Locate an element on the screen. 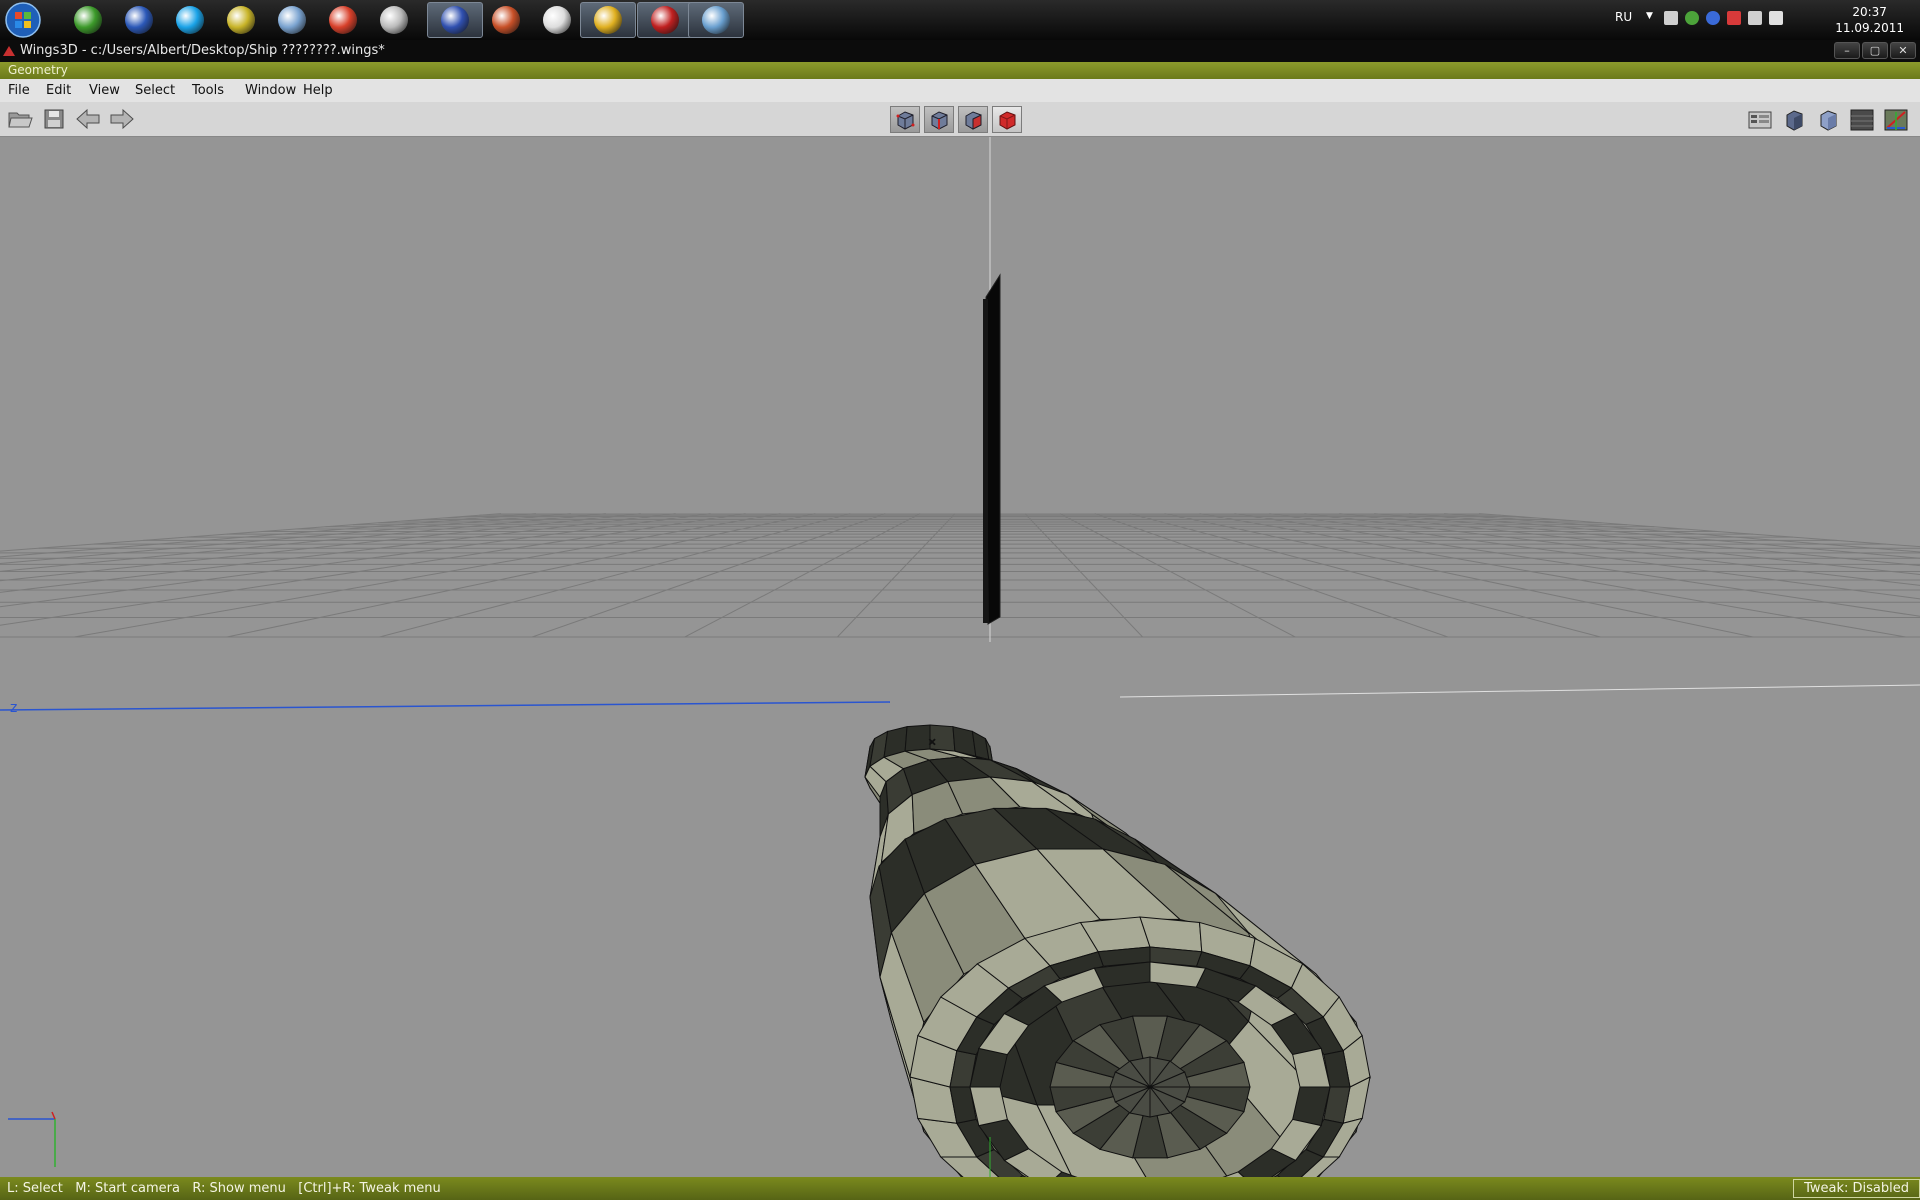 The image size is (1920, 1200). smooth-shade-button is located at coordinates (1794, 119).